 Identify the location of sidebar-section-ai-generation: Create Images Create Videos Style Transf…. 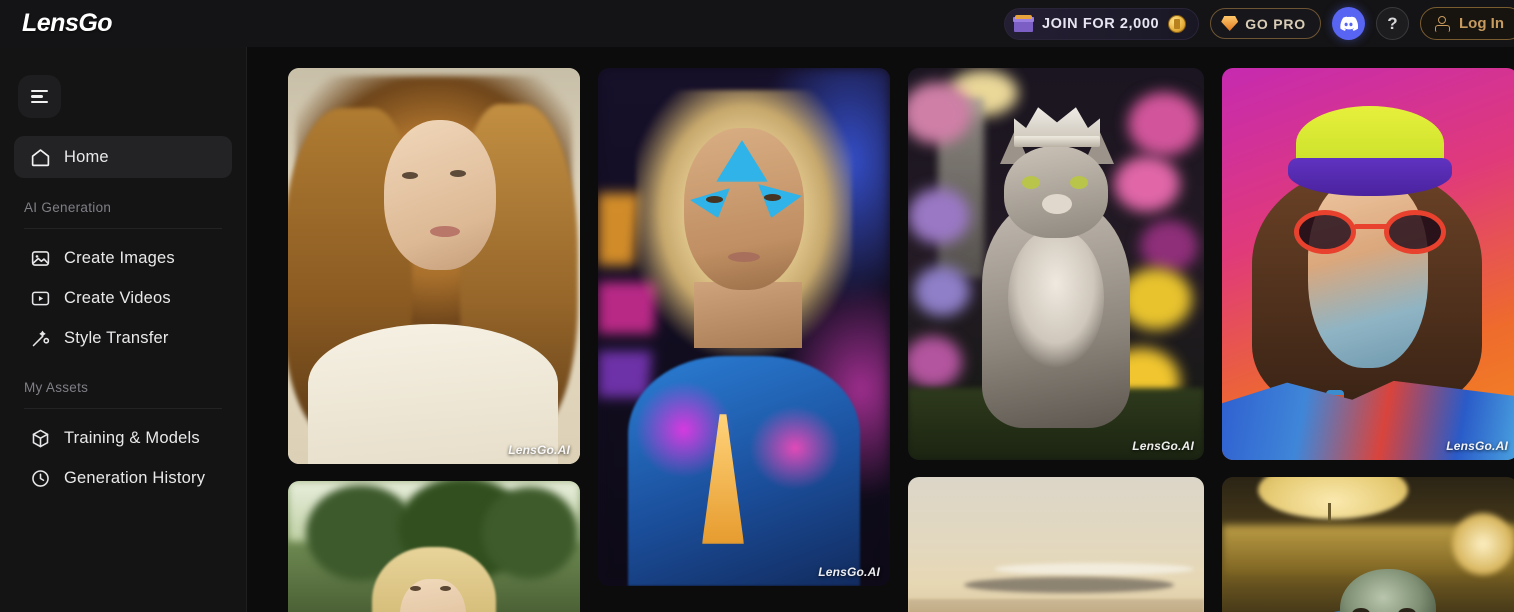
(123, 298).